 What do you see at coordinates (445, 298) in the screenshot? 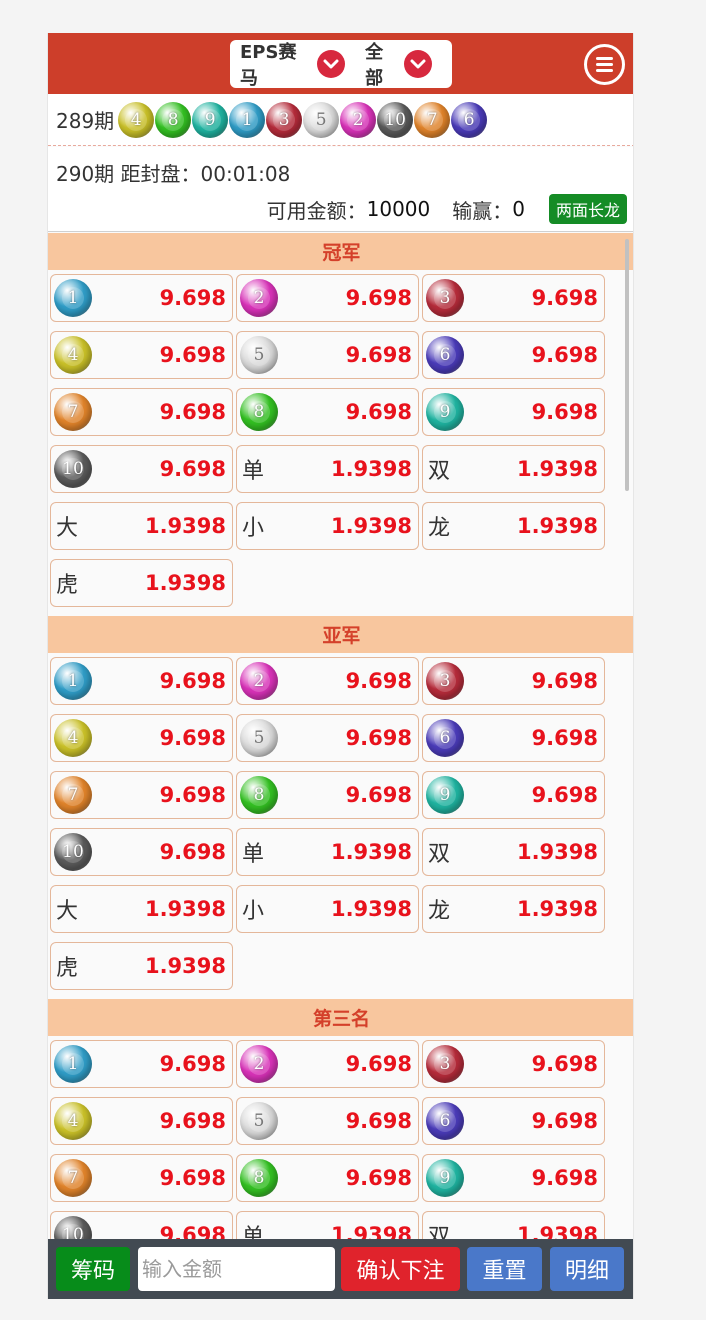
I see `ball-3-icon: 3` at bounding box center [445, 298].